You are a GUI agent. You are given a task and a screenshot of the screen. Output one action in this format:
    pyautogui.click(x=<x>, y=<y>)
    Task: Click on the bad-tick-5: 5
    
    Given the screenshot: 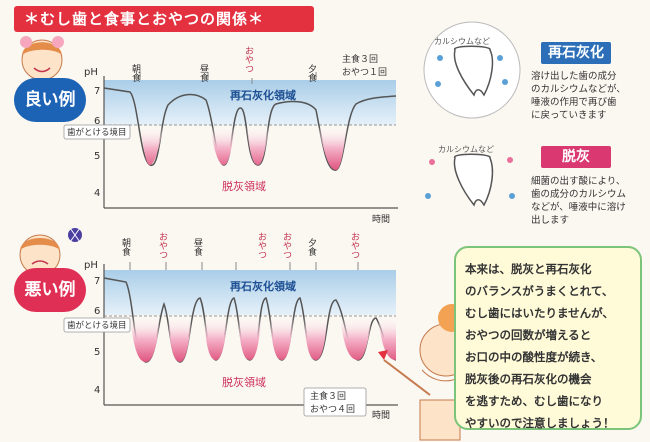 What is the action you would take?
    pyautogui.click(x=97, y=352)
    